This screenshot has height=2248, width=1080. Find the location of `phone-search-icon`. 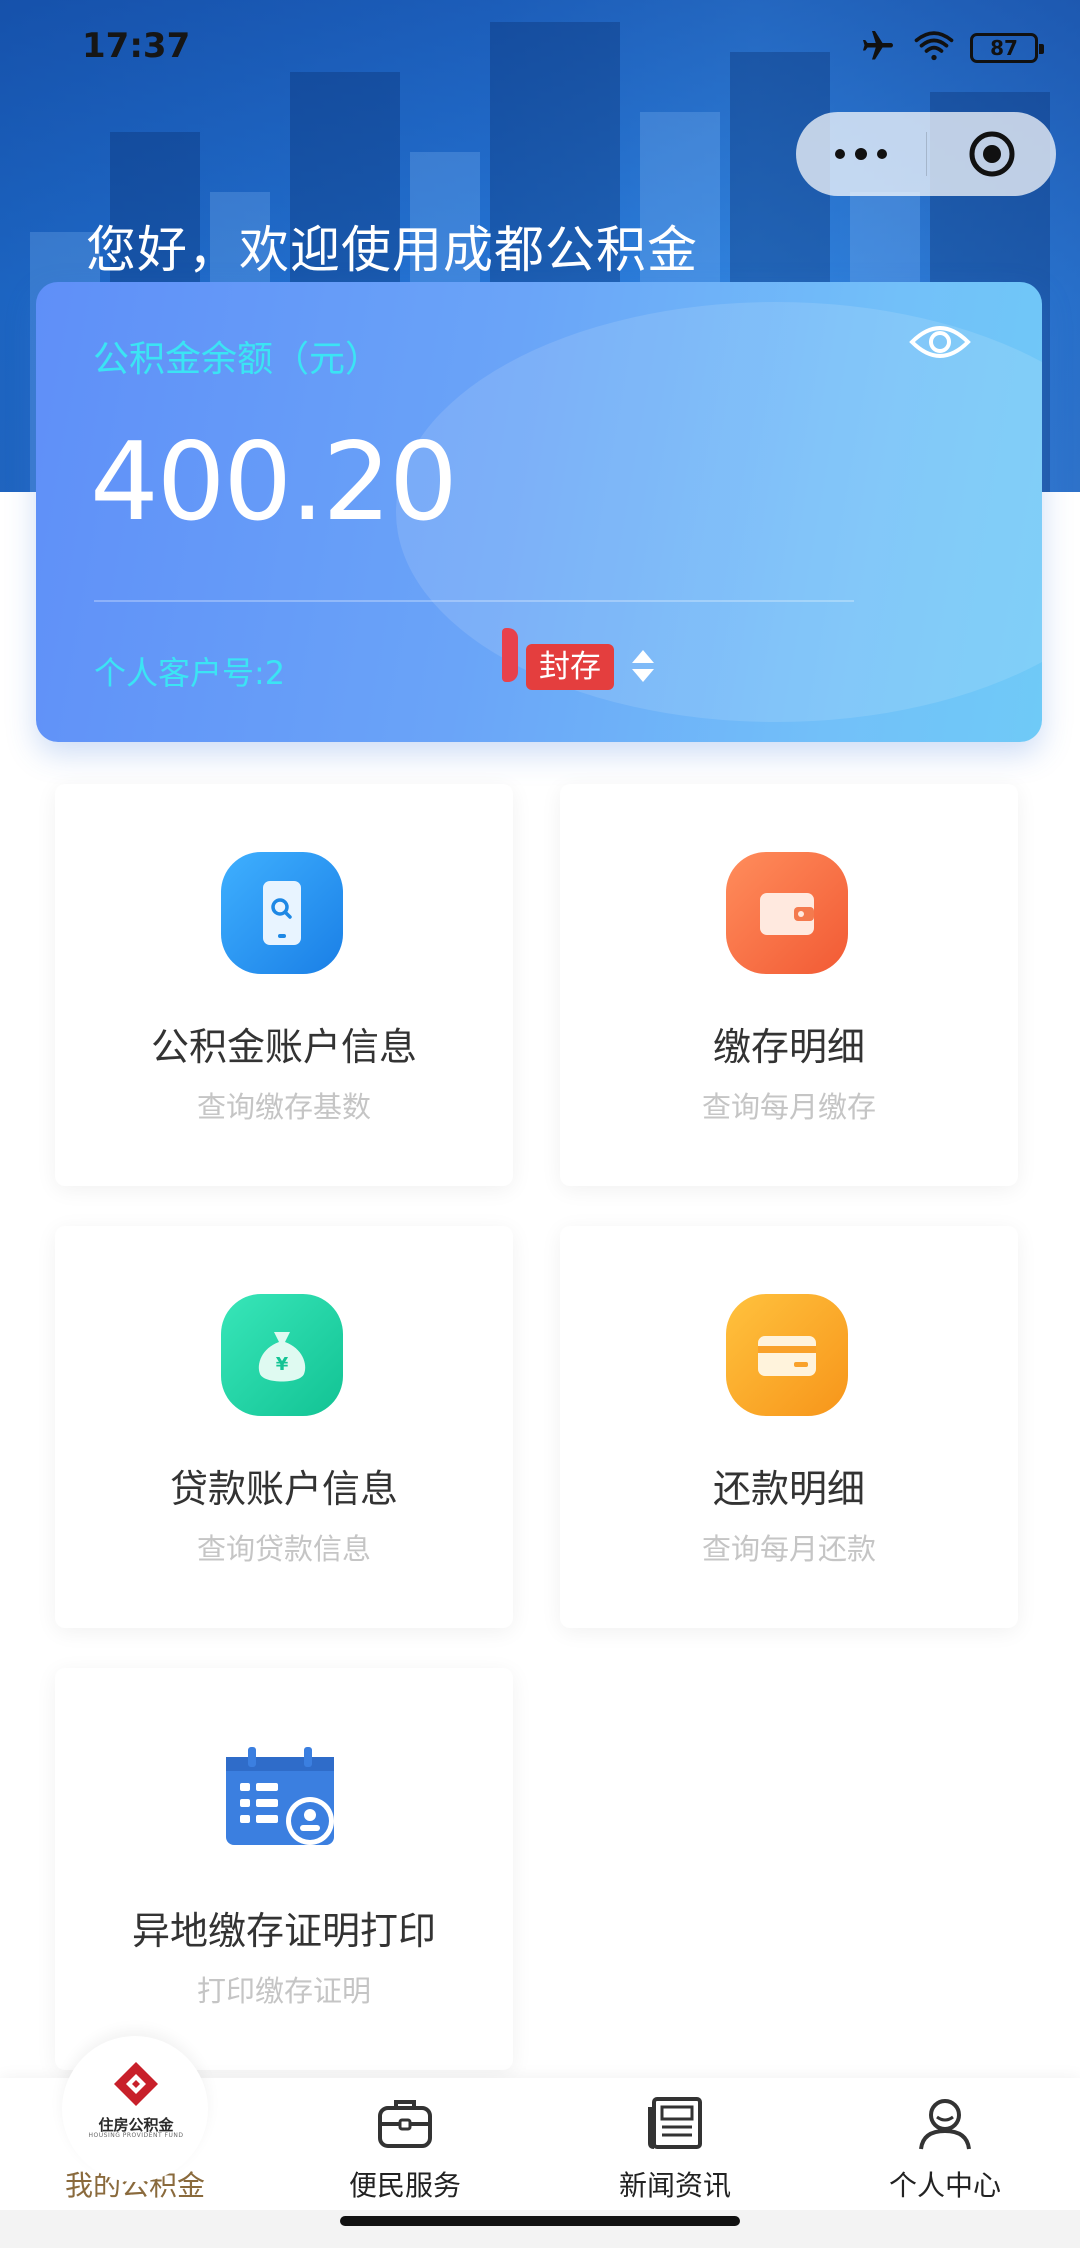

phone-search-icon is located at coordinates (282, 913).